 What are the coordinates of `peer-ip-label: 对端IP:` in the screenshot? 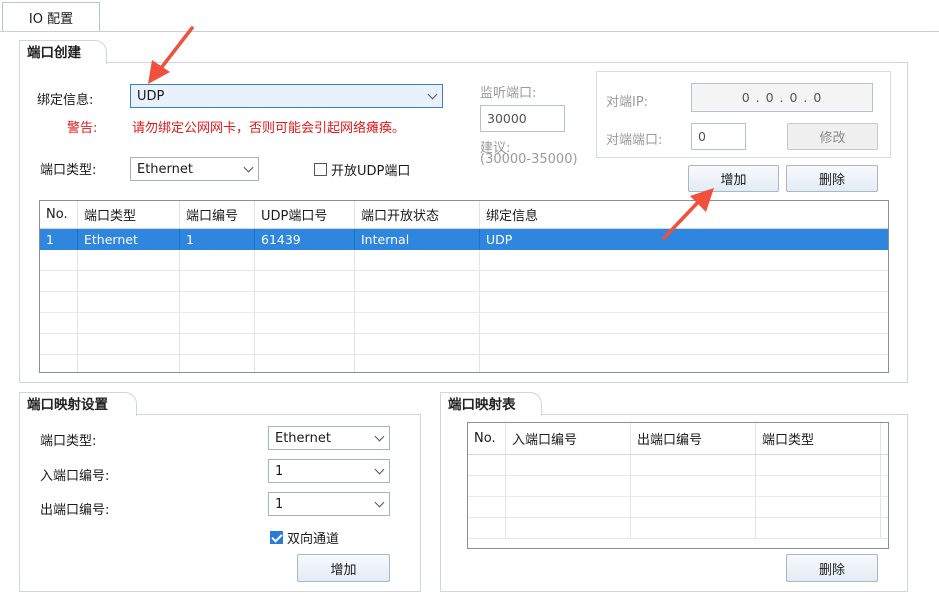 It's located at (627, 102).